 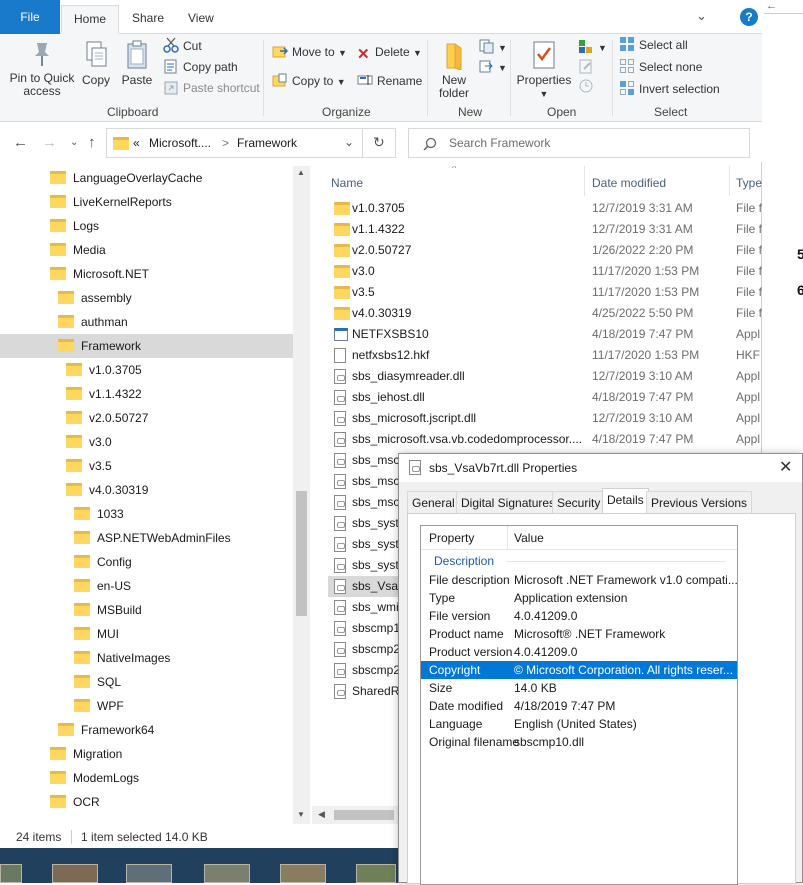 I want to click on nav-item: Config, so click(x=103, y=562).